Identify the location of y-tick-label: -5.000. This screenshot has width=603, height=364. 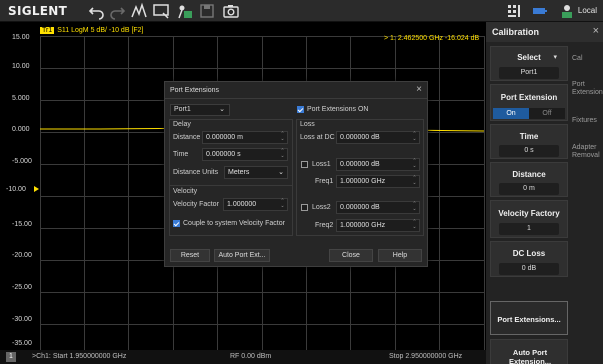
(22, 161).